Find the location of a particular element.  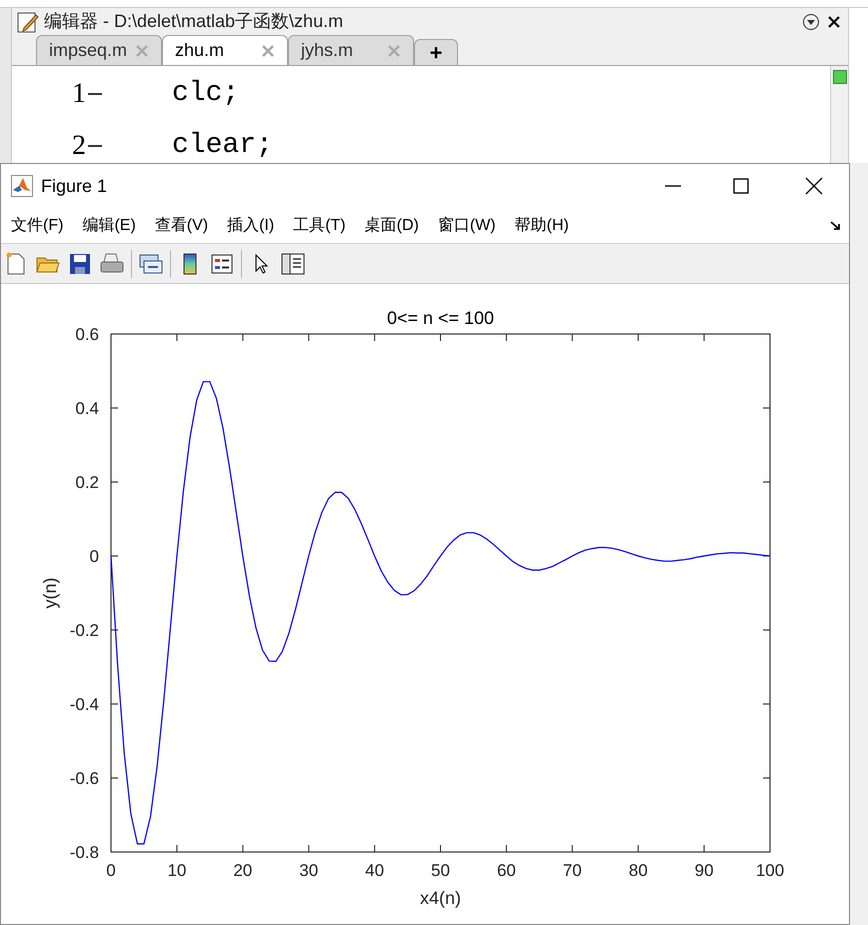

editor-tab: jyhs.m is located at coordinates (351, 50).